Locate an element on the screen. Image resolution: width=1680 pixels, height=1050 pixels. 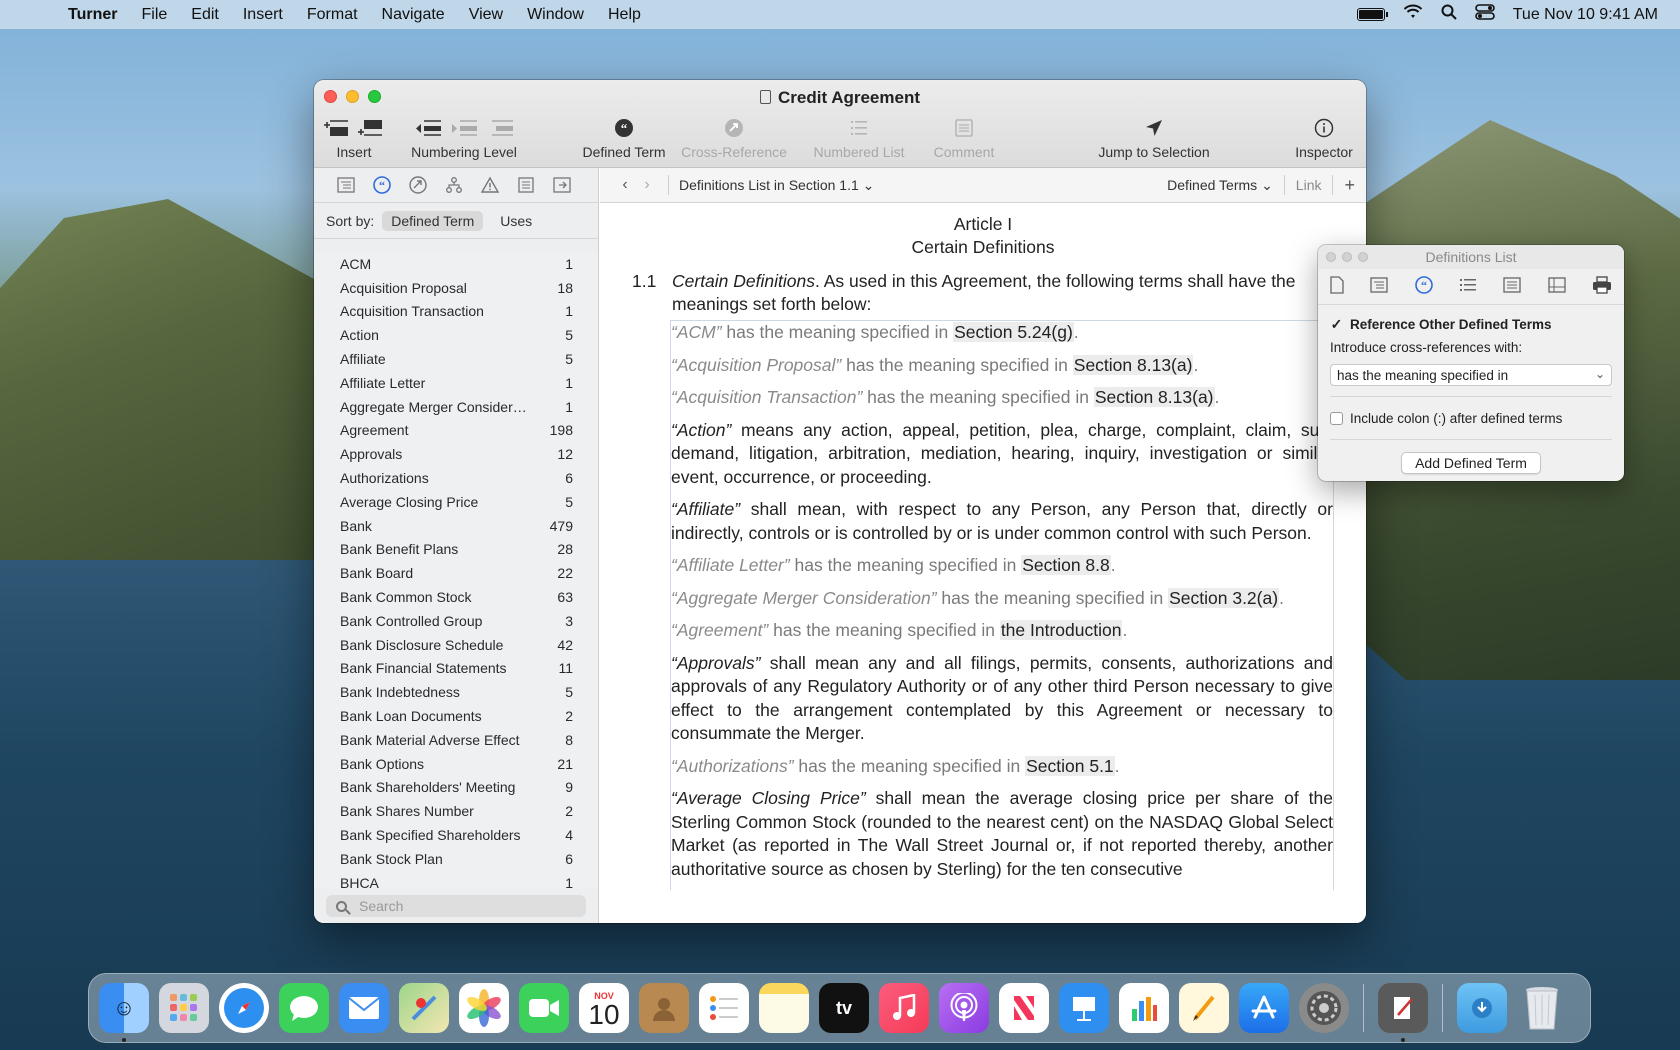
term-list-item: Bank Loan Documents 2 is located at coordinates (456, 716).